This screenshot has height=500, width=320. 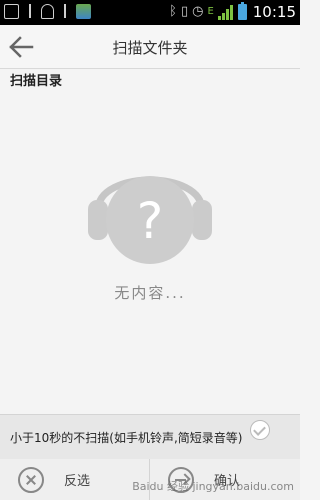 I want to click on notification-icon, so click(x=11, y=11).